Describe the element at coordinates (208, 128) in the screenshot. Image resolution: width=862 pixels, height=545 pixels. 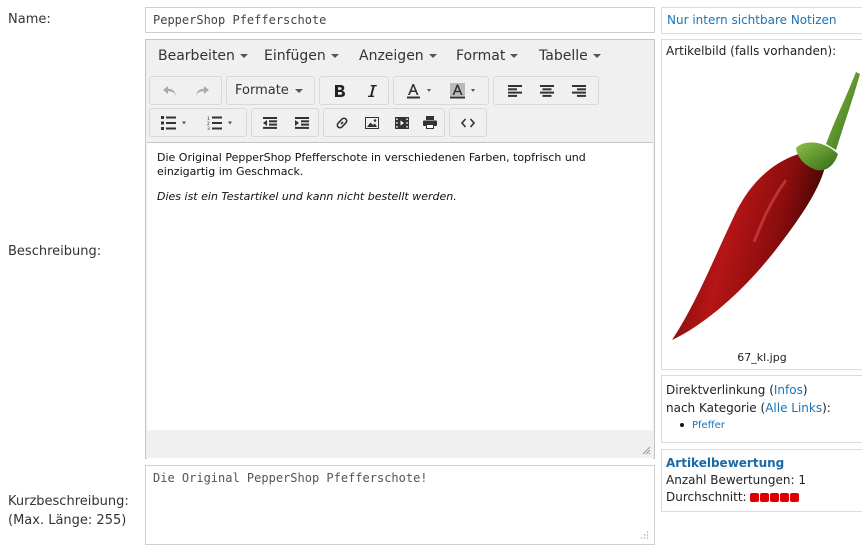
I see `svg-text: 3` at that location.